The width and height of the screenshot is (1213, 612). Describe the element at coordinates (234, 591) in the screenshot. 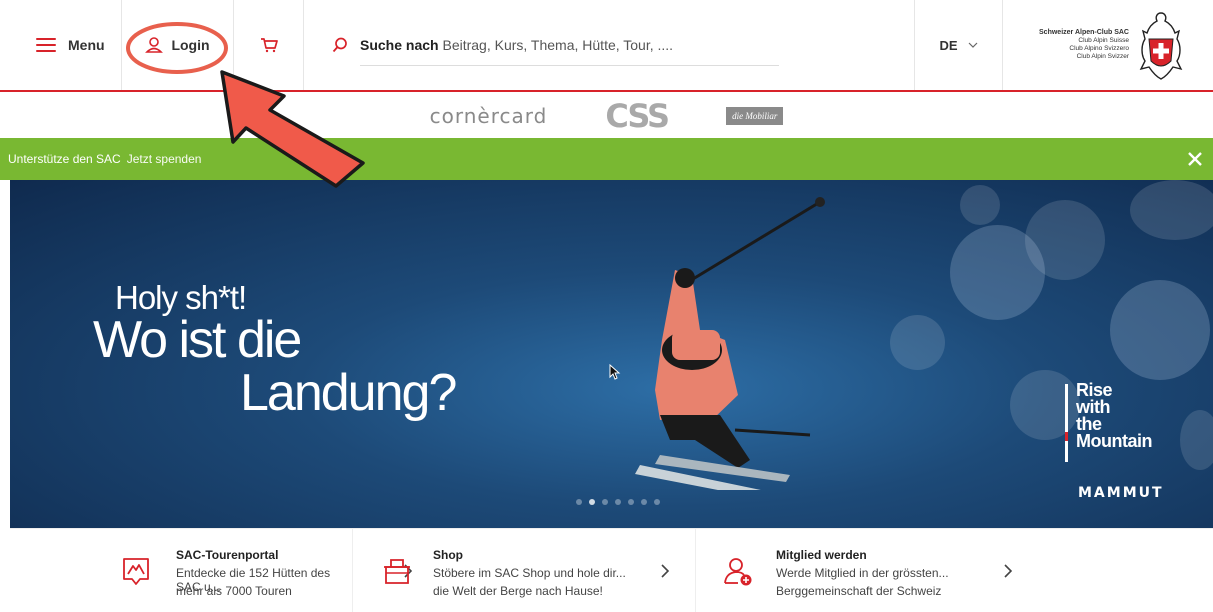

I see `card-description: mehr als 7000 Touren` at that location.